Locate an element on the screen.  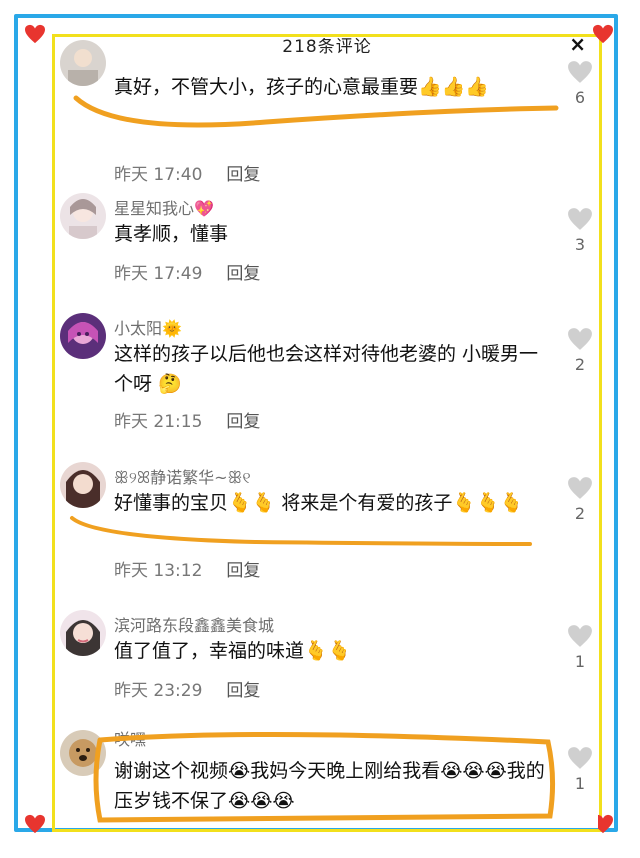
username: 咲嘿 is located at coordinates (130, 738).